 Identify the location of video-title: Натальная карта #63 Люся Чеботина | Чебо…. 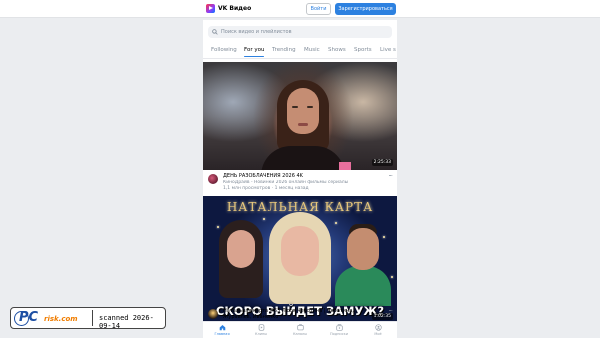
(303, 314).